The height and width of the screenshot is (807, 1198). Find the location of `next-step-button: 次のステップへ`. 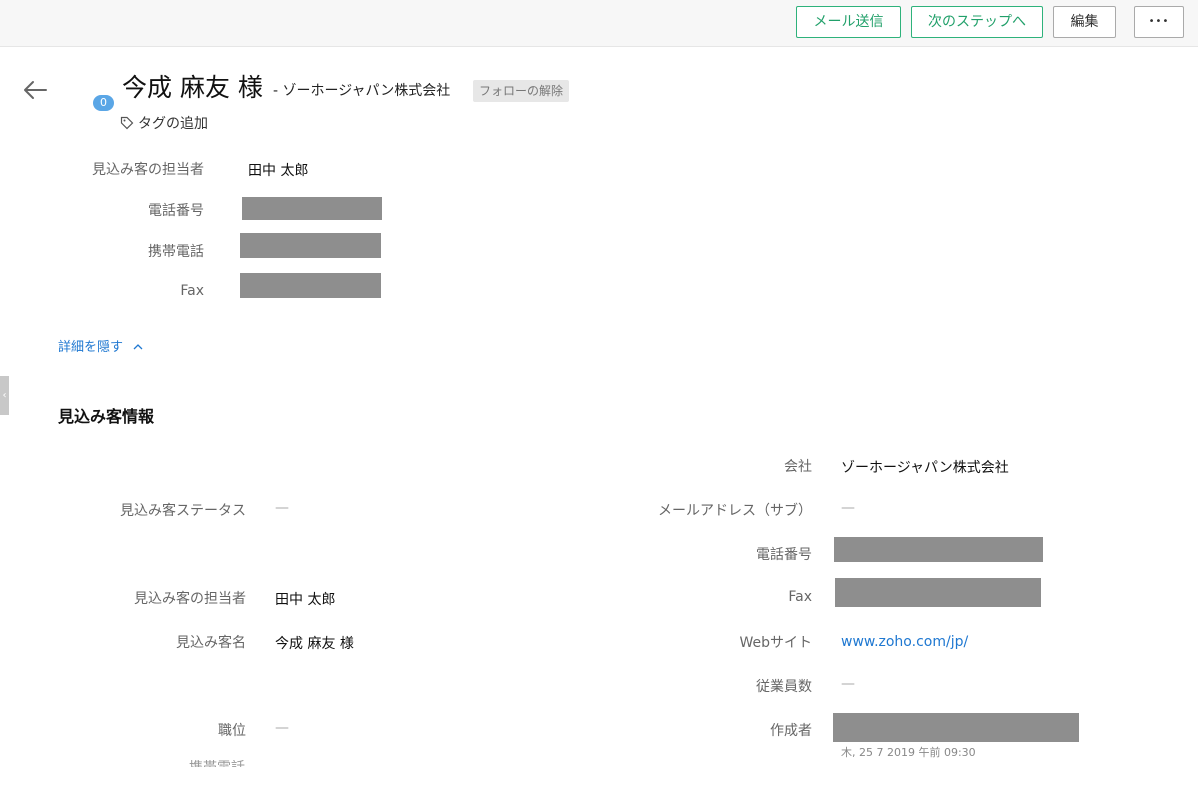

next-step-button: 次のステップへ is located at coordinates (977, 22).